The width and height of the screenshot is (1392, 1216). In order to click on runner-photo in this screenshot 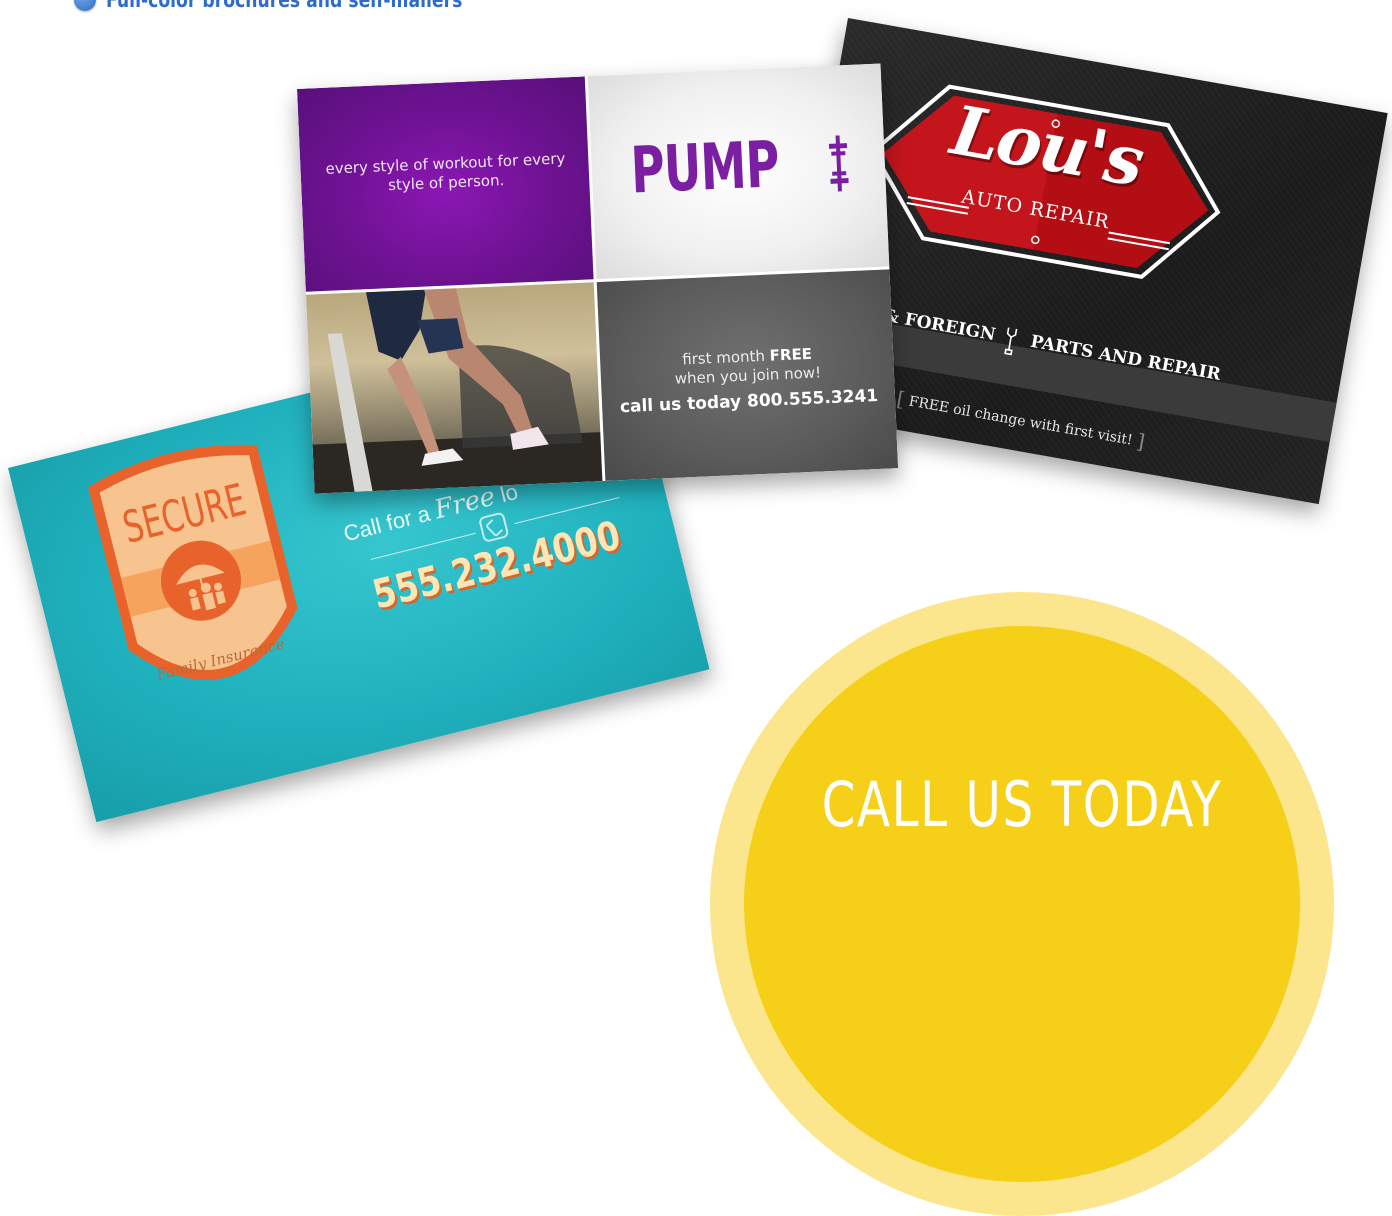, I will do `click(457, 391)`.